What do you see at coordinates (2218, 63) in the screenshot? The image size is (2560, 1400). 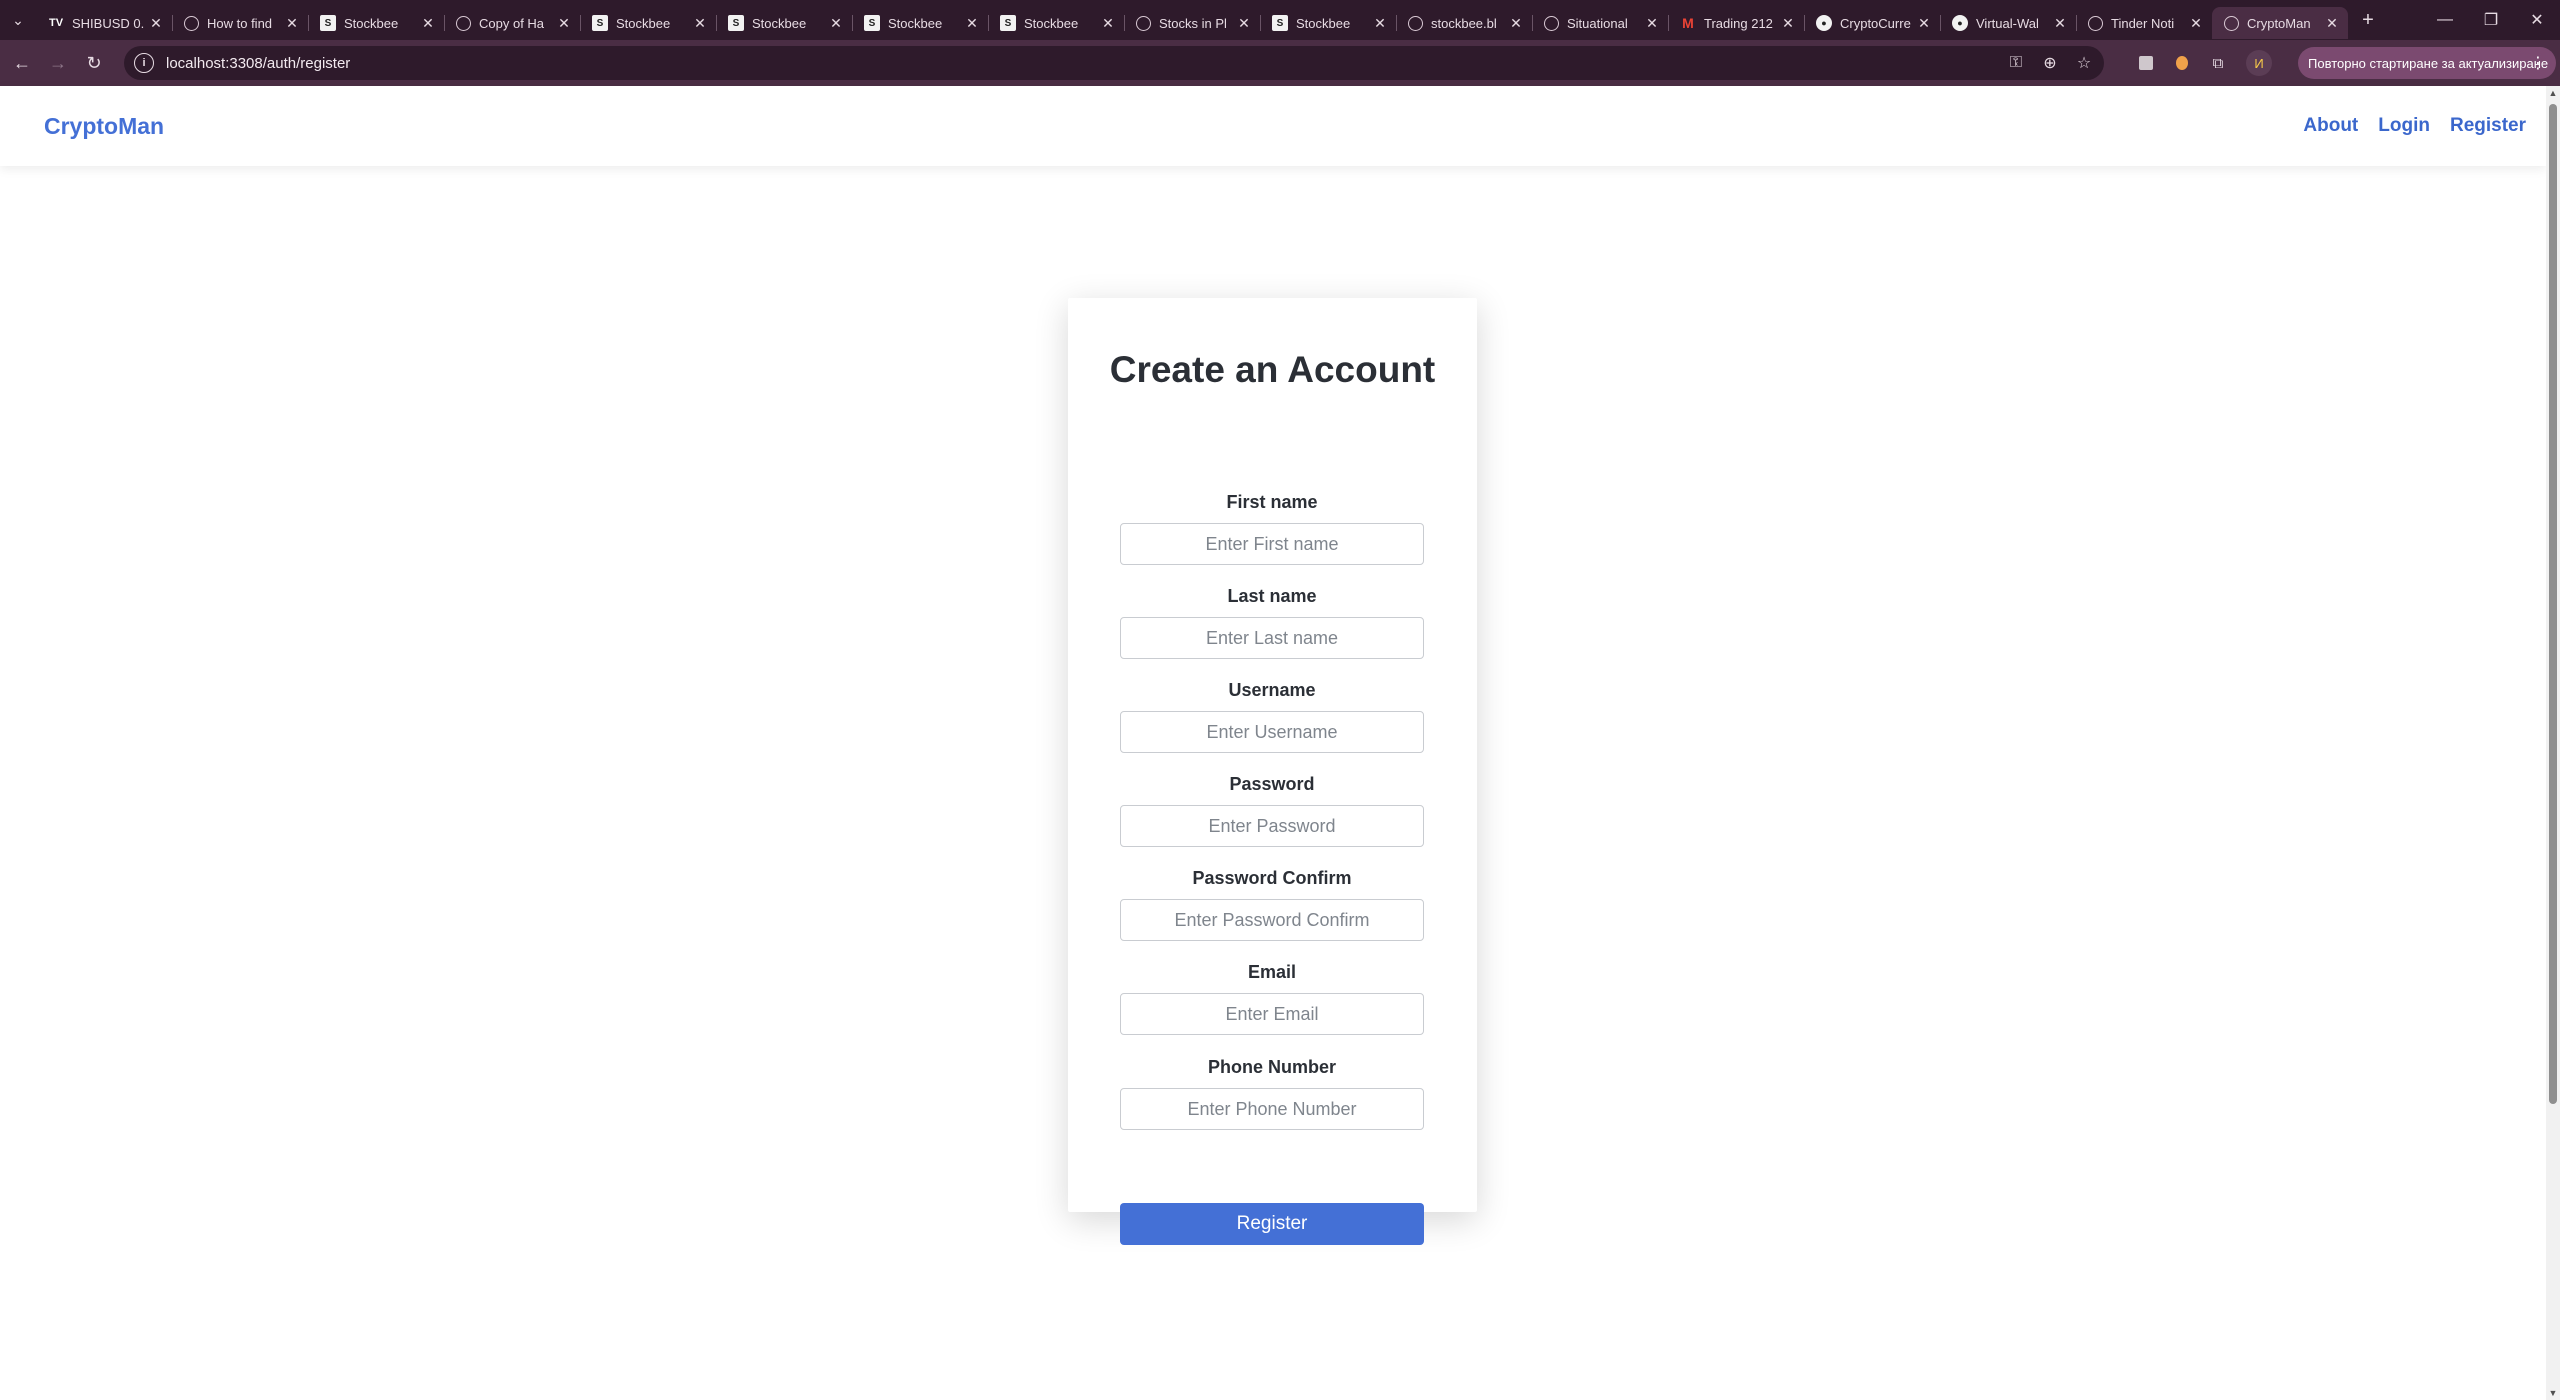 I see `extensions-puzzle-icon: ⧉` at bounding box center [2218, 63].